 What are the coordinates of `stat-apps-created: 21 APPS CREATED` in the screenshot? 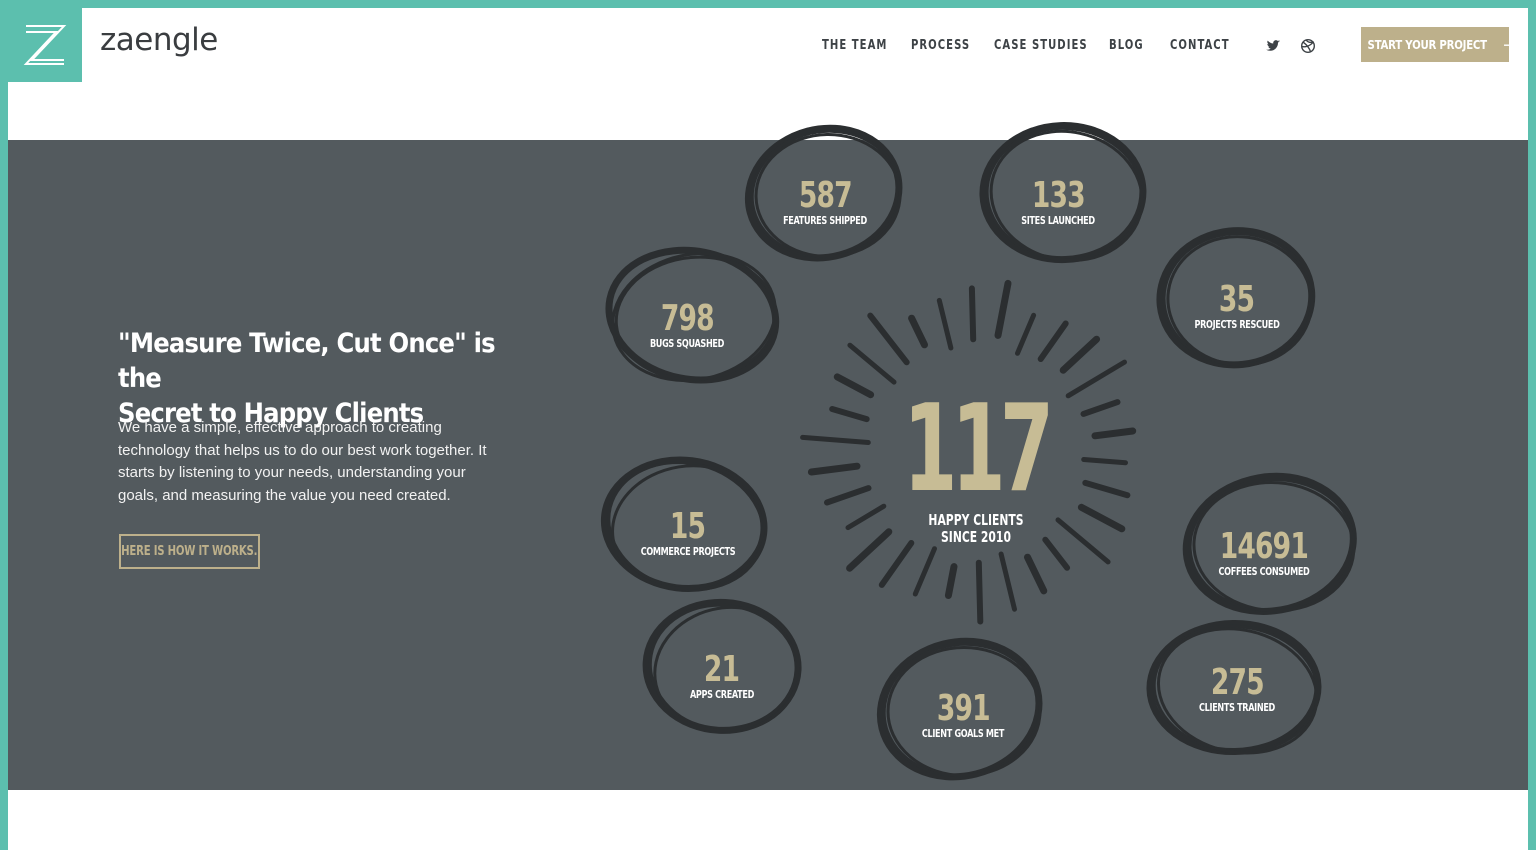 It's located at (722, 676).